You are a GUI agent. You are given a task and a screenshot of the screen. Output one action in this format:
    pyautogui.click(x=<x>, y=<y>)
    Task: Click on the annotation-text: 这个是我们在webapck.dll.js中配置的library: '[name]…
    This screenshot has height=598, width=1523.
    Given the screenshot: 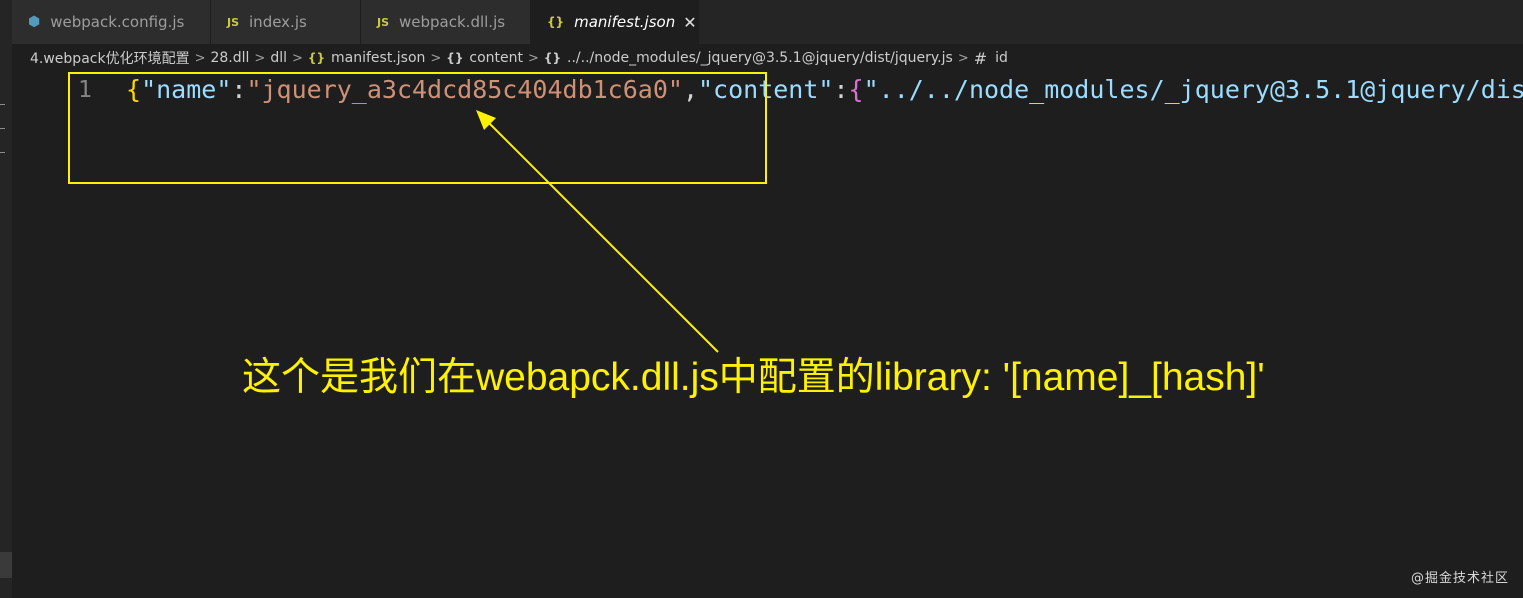 What is the action you would take?
    pyautogui.click(x=753, y=377)
    